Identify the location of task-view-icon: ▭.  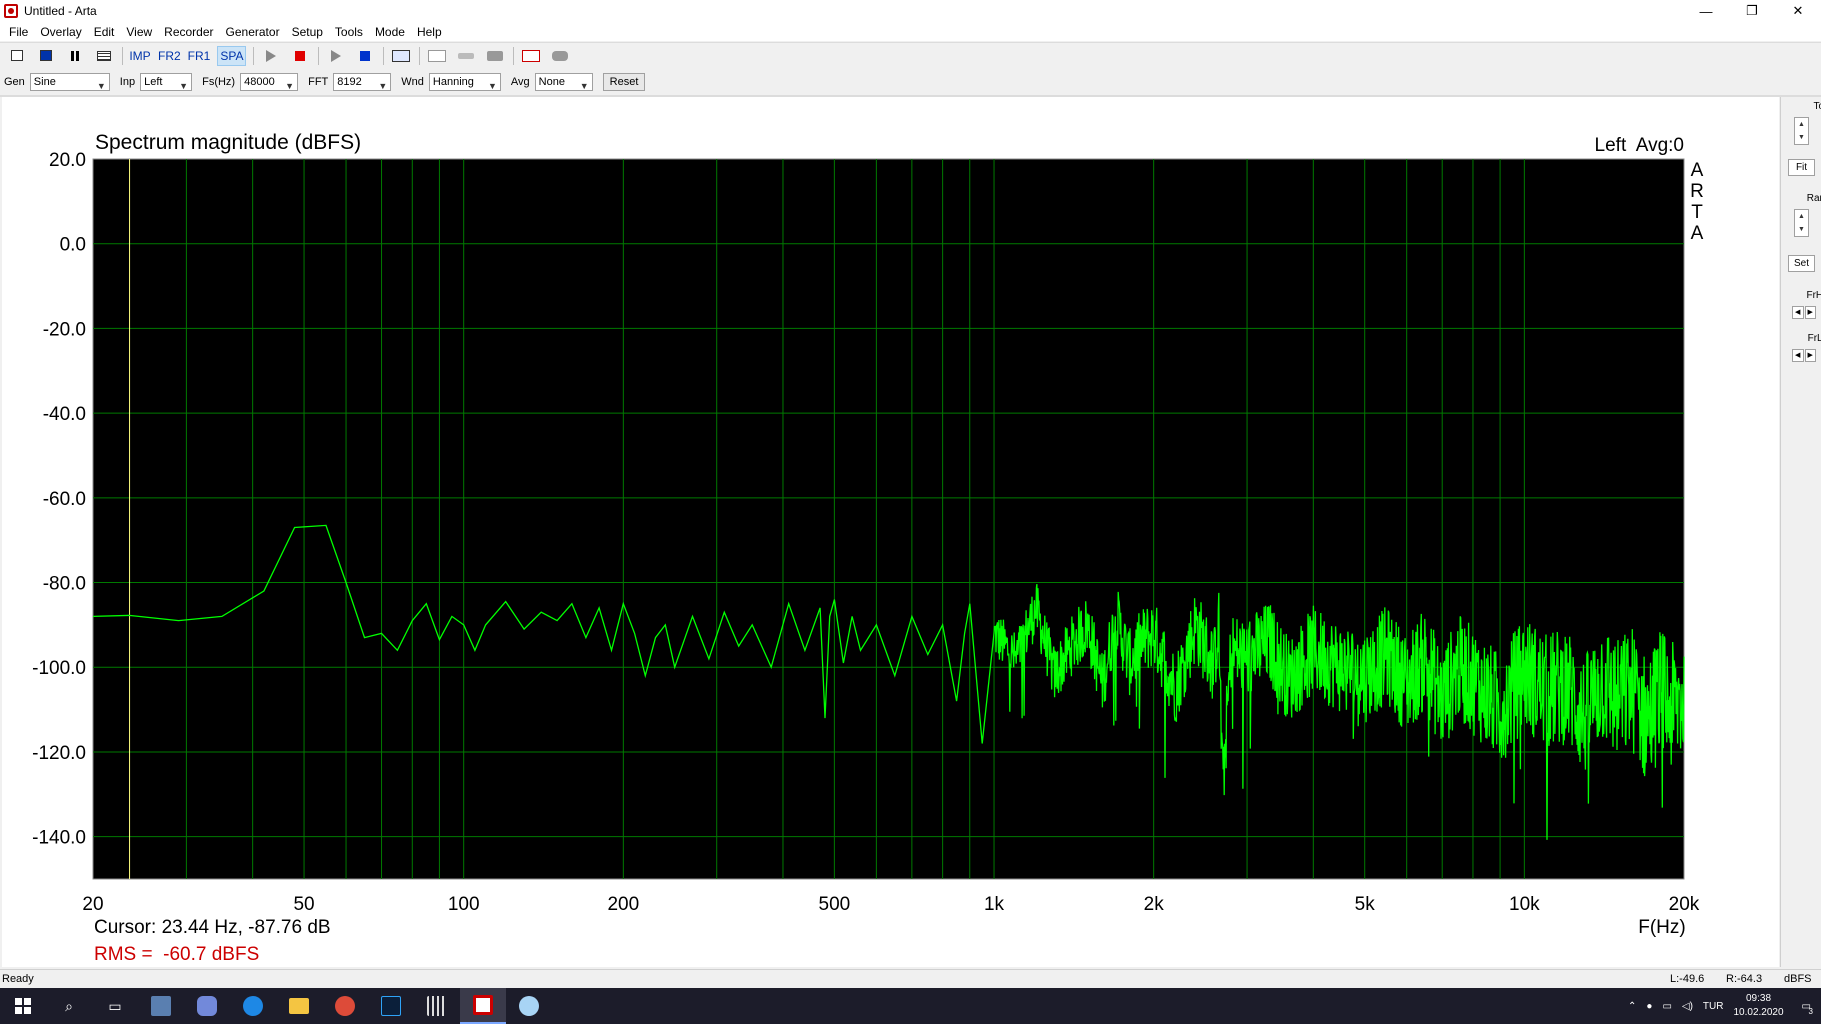
(115, 1005).